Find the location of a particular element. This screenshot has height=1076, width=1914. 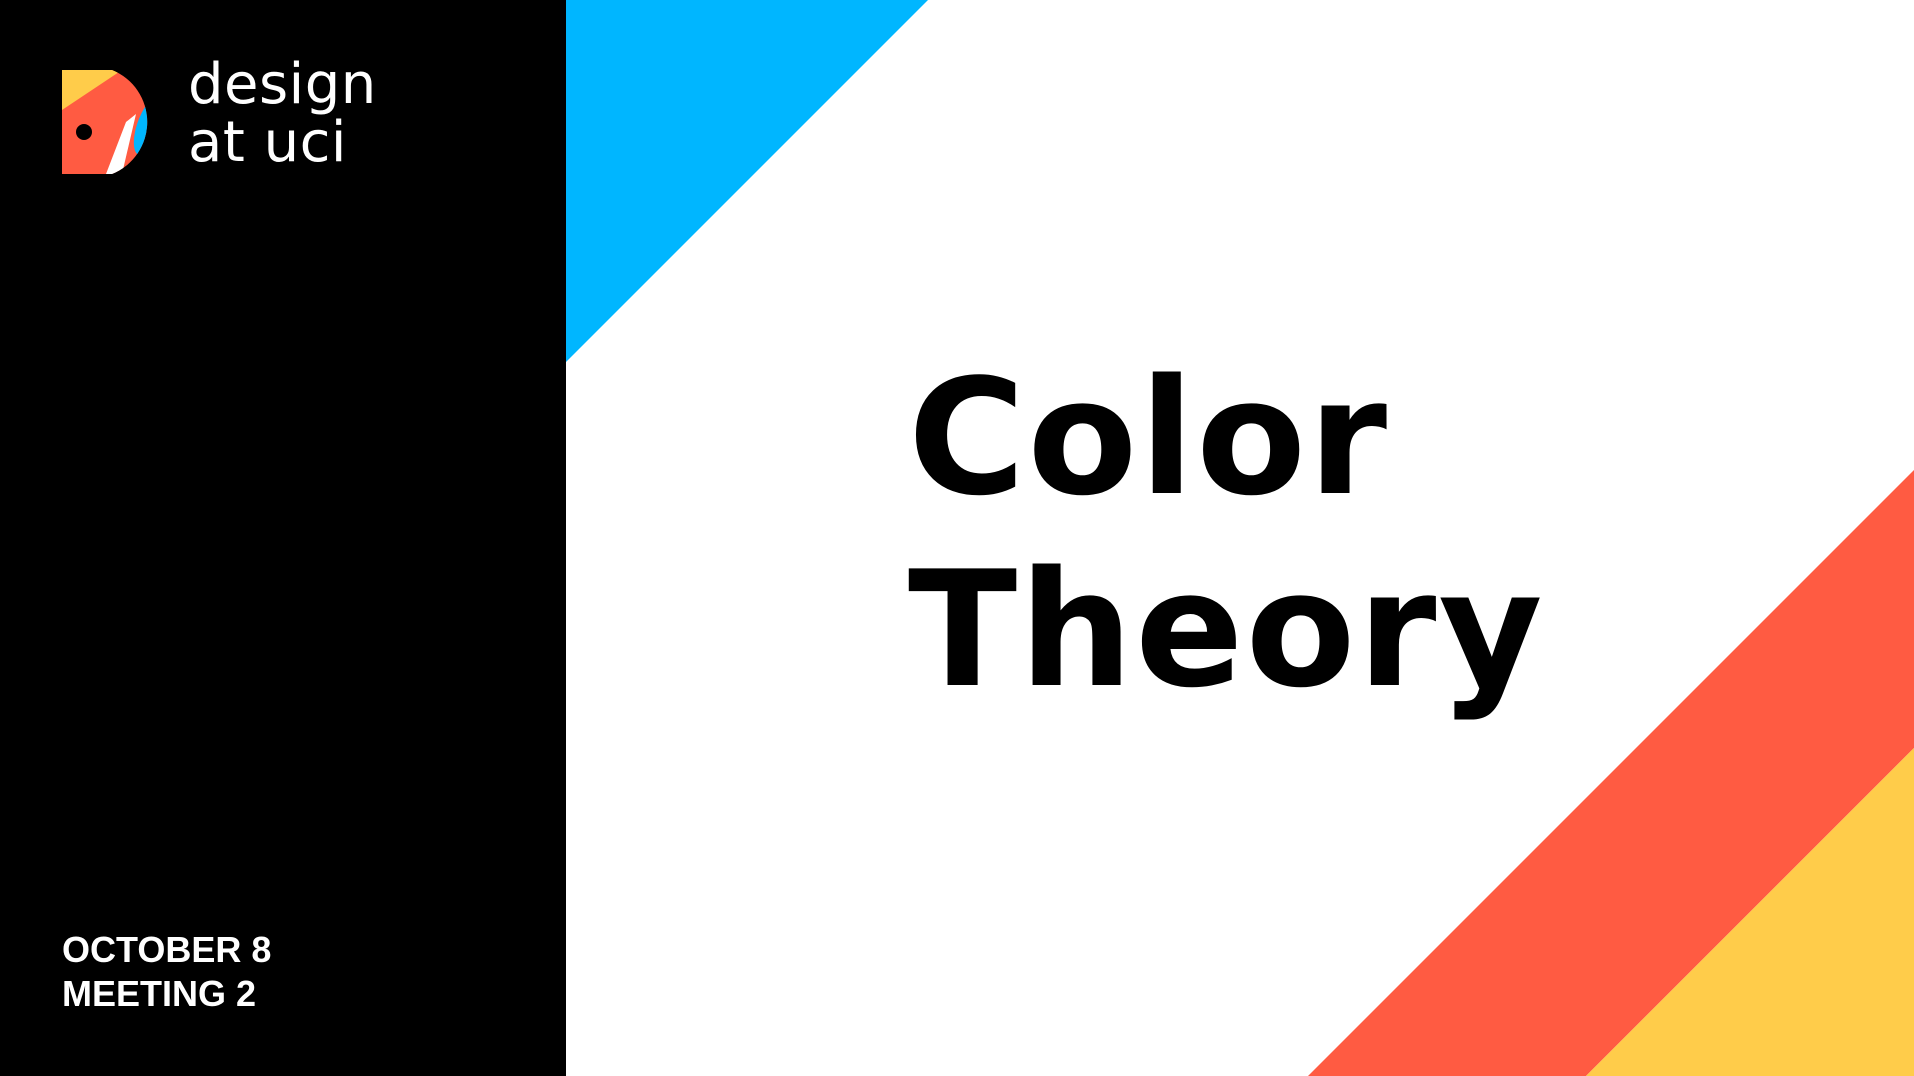

meeting-info: OCTOBER 8 MEETING 2 is located at coordinates (166, 972).